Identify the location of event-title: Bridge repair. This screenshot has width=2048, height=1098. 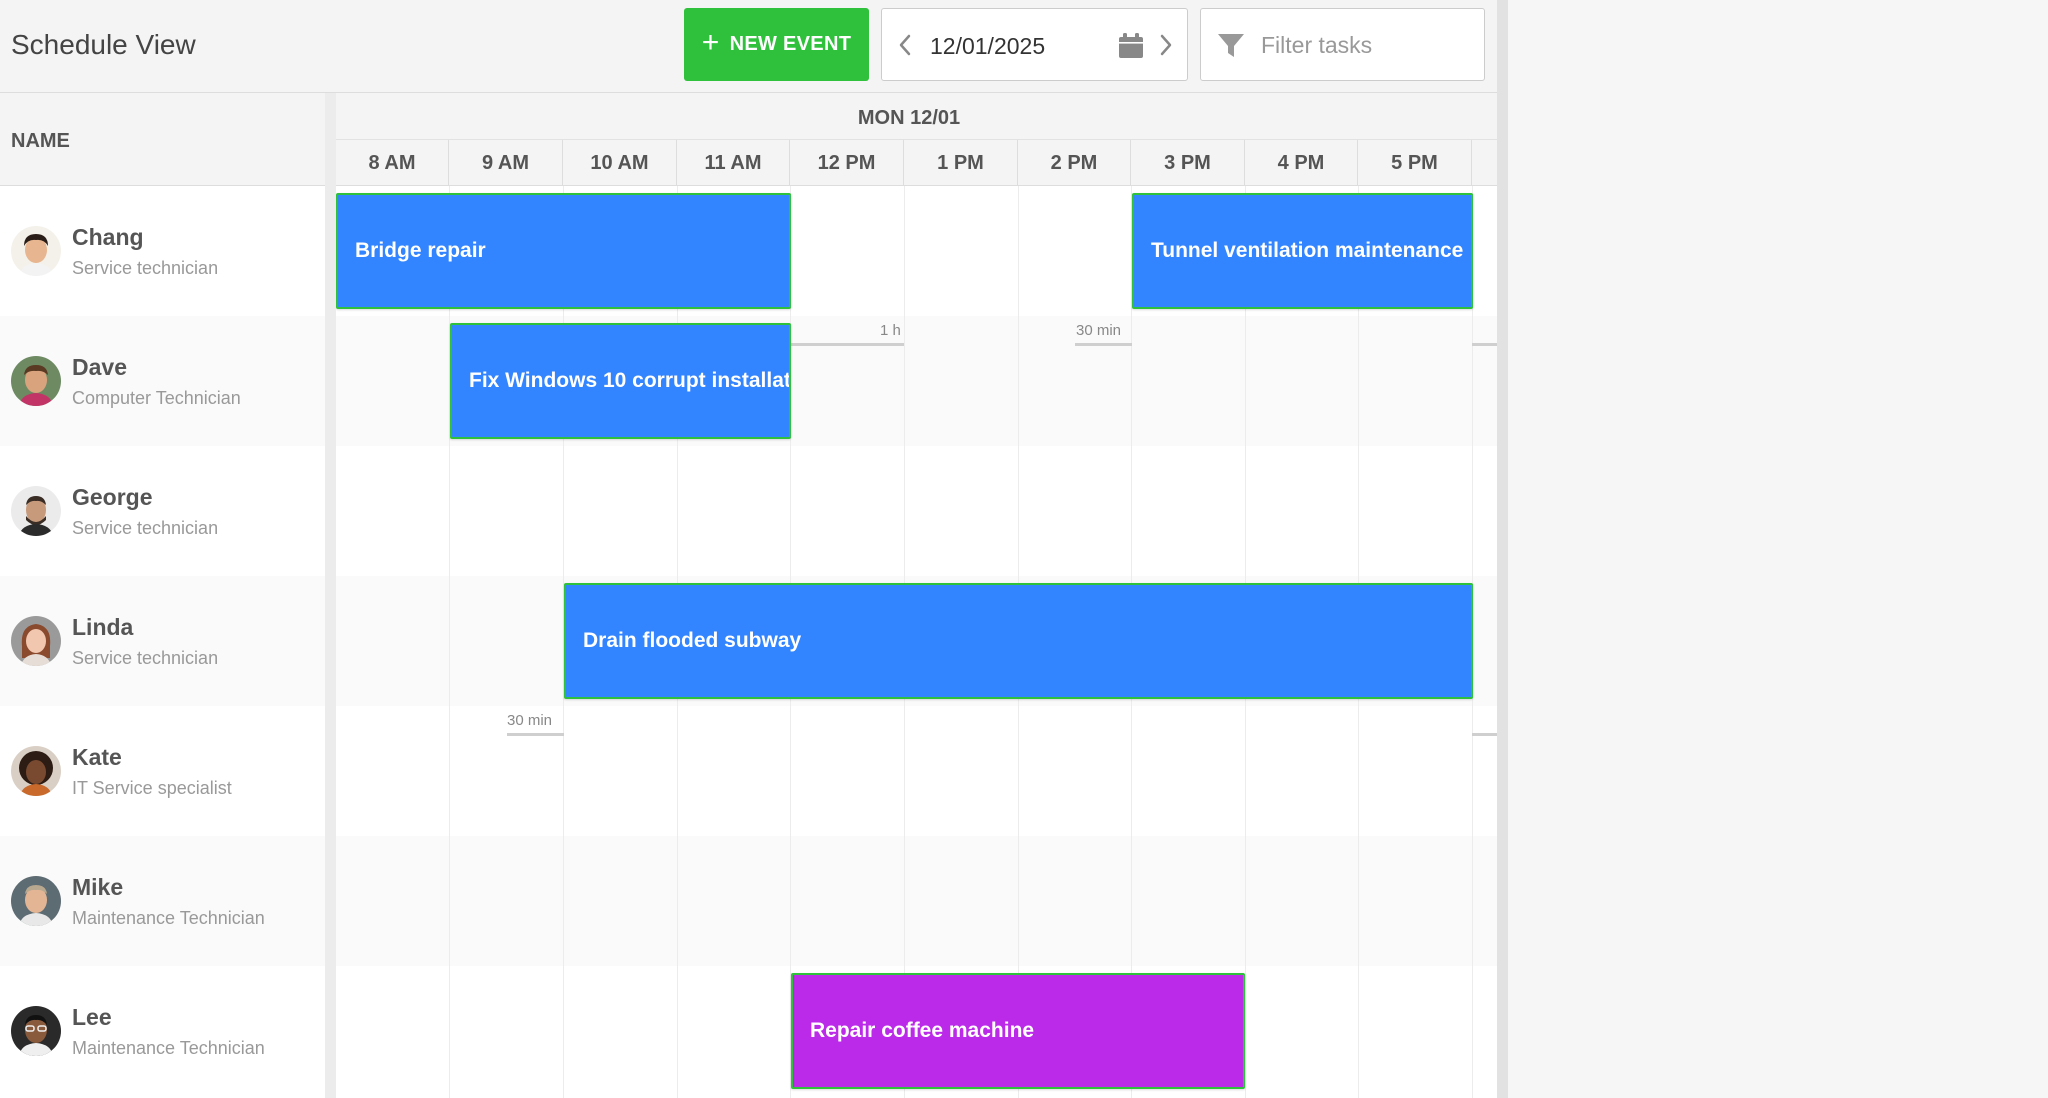
(420, 250).